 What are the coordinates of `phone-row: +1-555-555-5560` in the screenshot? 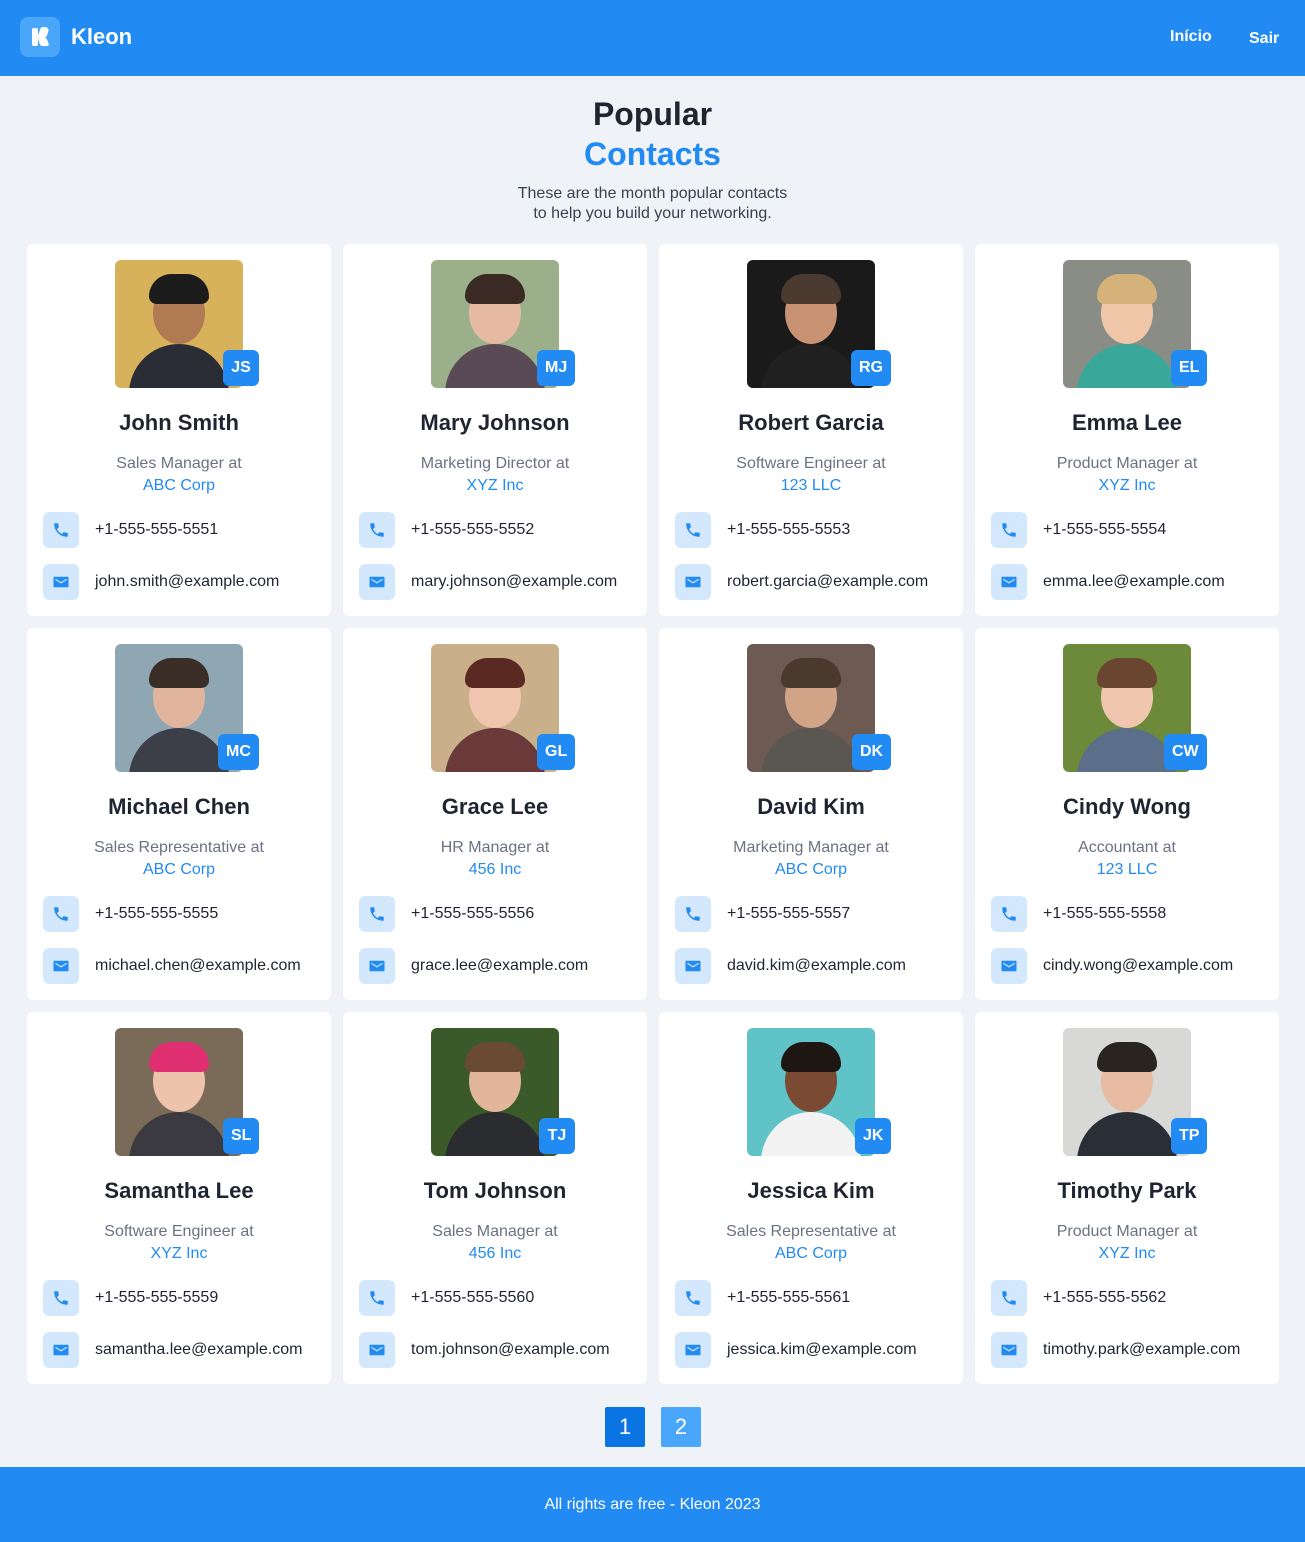 It's located at (446, 1298).